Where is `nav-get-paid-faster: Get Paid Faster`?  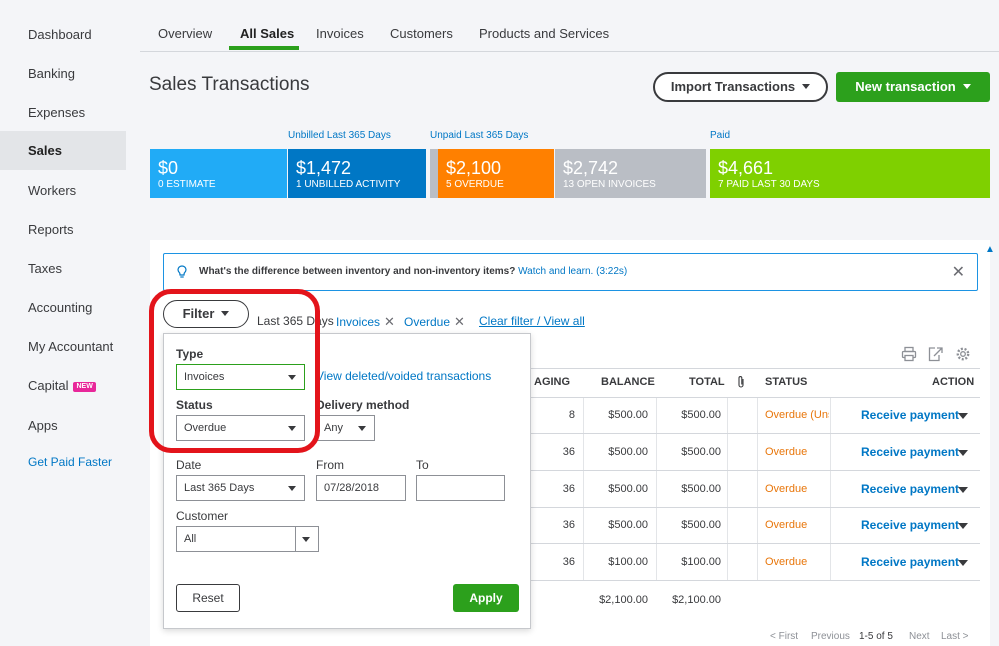 nav-get-paid-faster: Get Paid Faster is located at coordinates (63, 462).